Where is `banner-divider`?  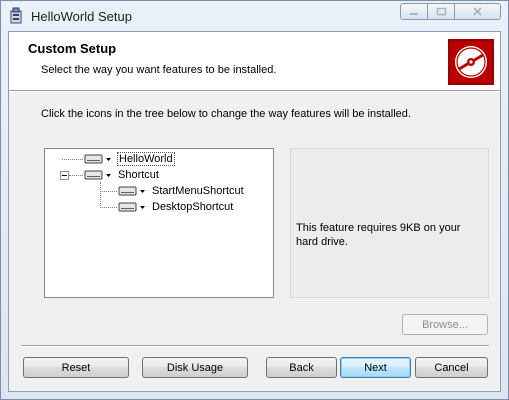 banner-divider is located at coordinates (254, 91).